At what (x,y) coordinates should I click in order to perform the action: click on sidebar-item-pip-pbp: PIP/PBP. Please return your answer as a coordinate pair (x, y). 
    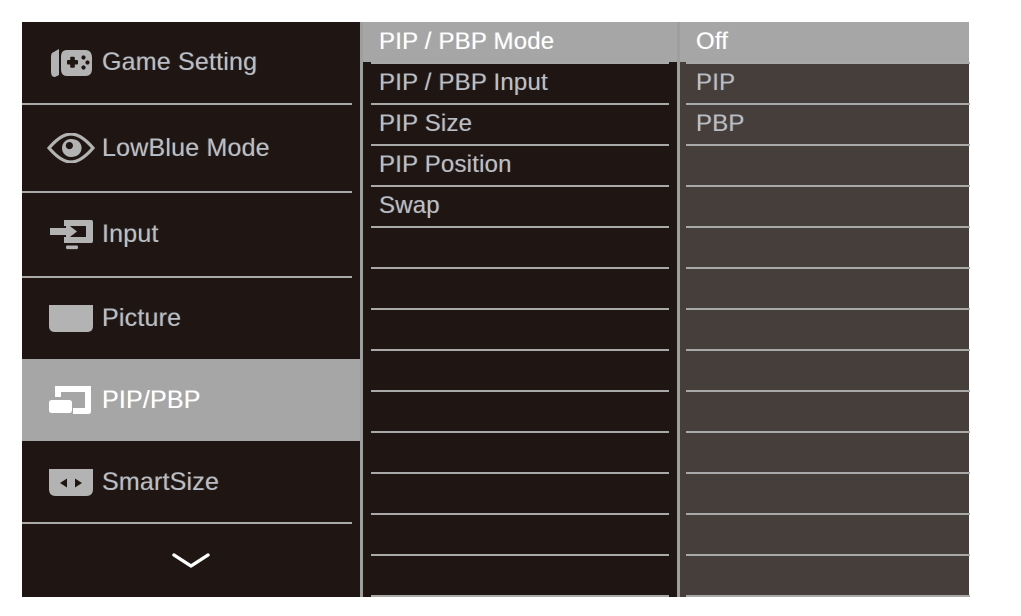
    Looking at the image, I should click on (191, 400).